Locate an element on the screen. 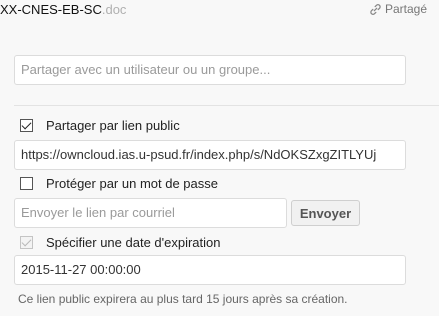  public-link-checkbox is located at coordinates (26, 125).